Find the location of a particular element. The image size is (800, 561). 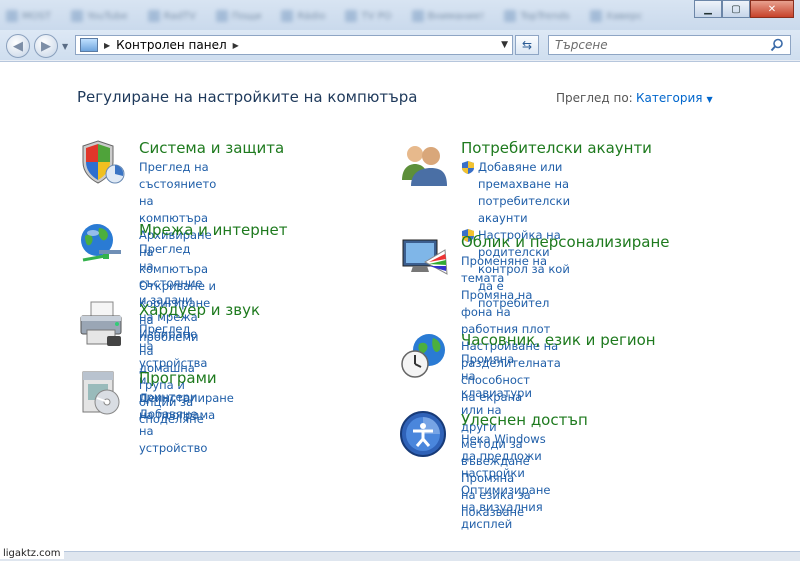

printer-icon is located at coordinates (102, 325).